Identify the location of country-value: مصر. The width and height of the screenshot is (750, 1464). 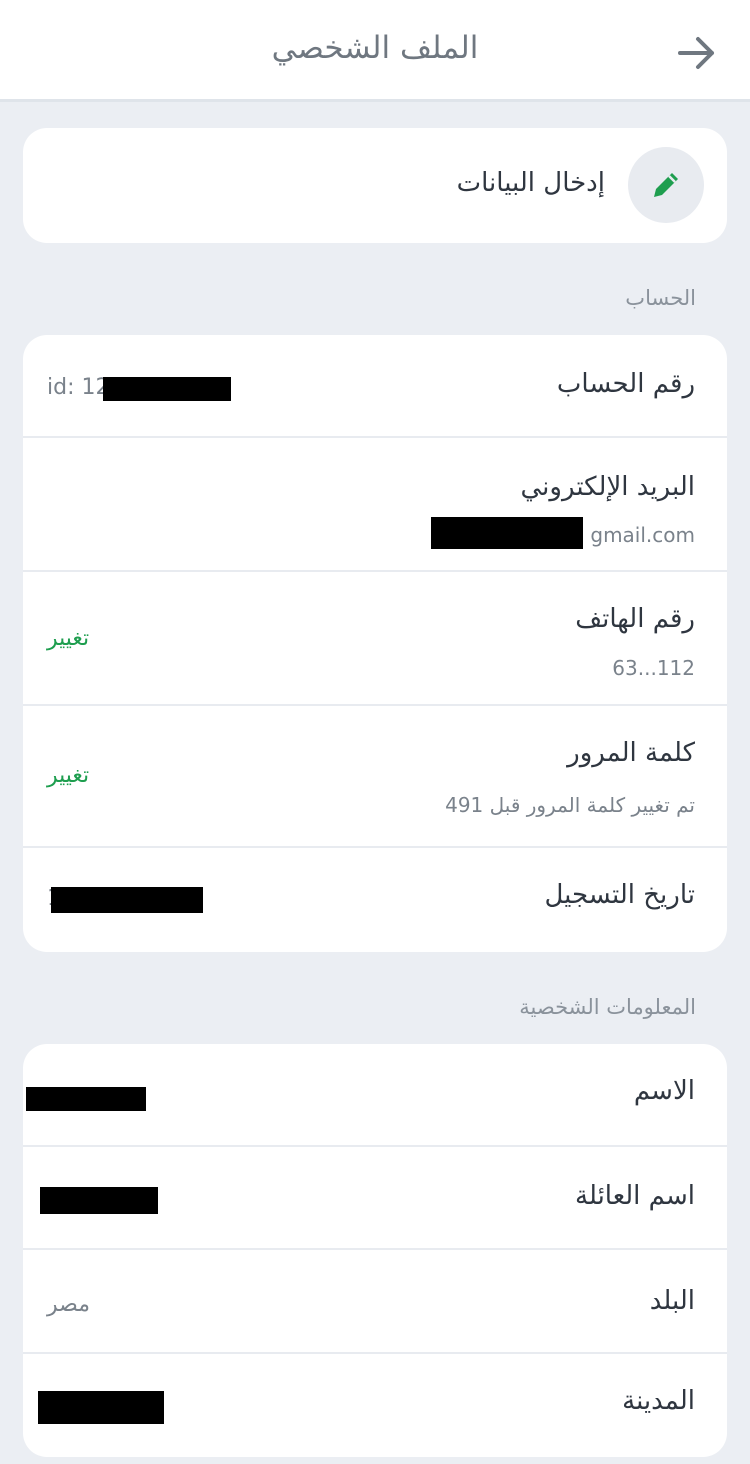
(69, 1304).